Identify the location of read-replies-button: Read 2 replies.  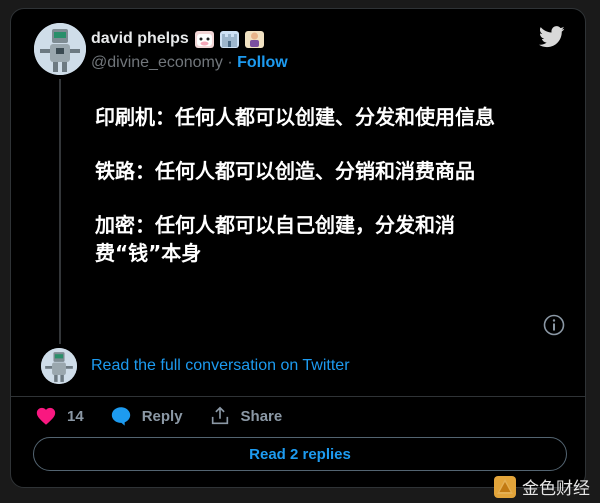
(300, 454).